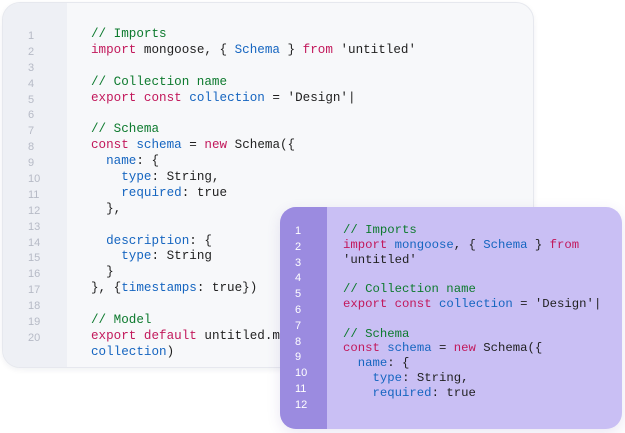 Image resolution: width=625 pixels, height=433 pixels. Describe the element at coordinates (308, 146) in the screenshot. I see `code-line: const schema = new Schema({` at that location.